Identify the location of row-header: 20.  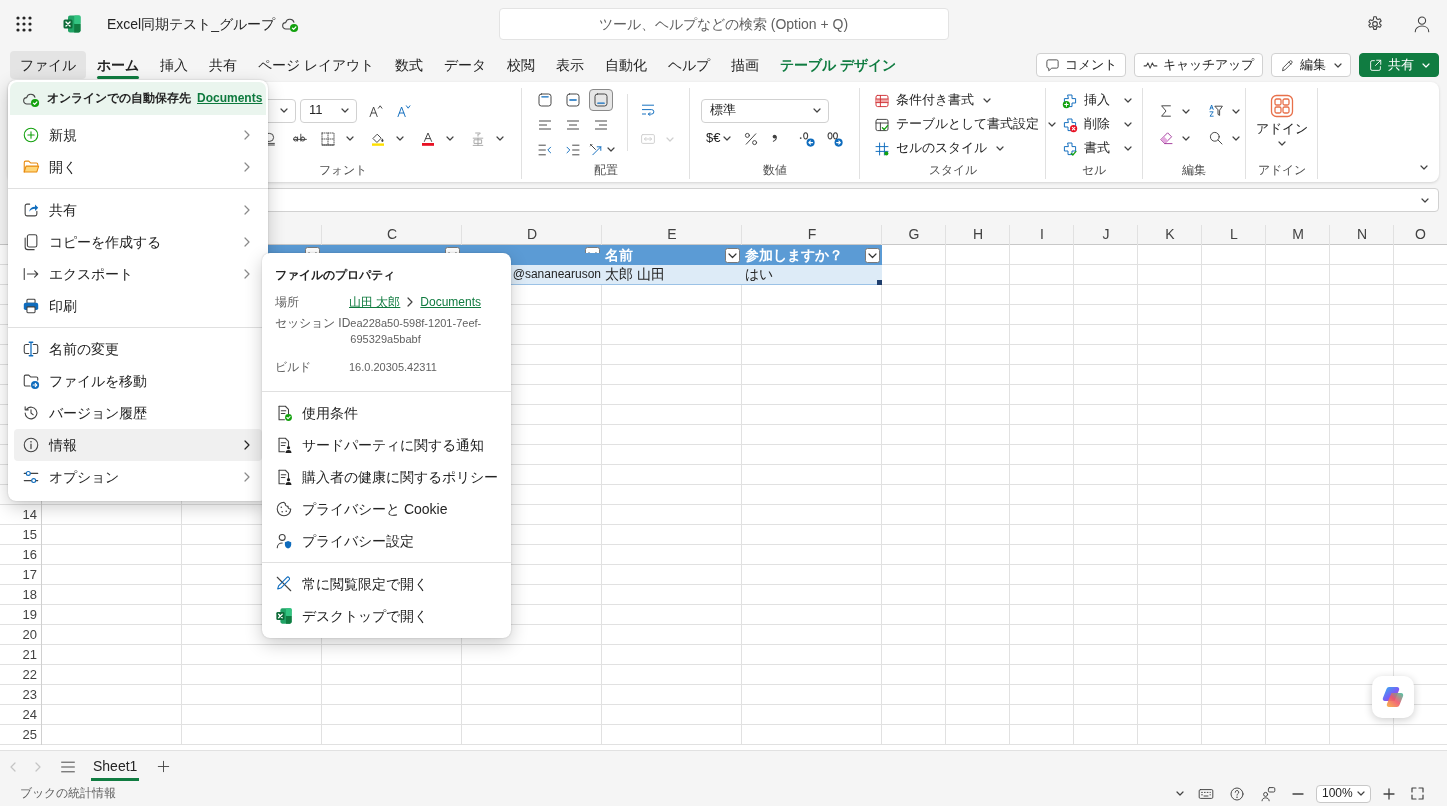
(21, 635).